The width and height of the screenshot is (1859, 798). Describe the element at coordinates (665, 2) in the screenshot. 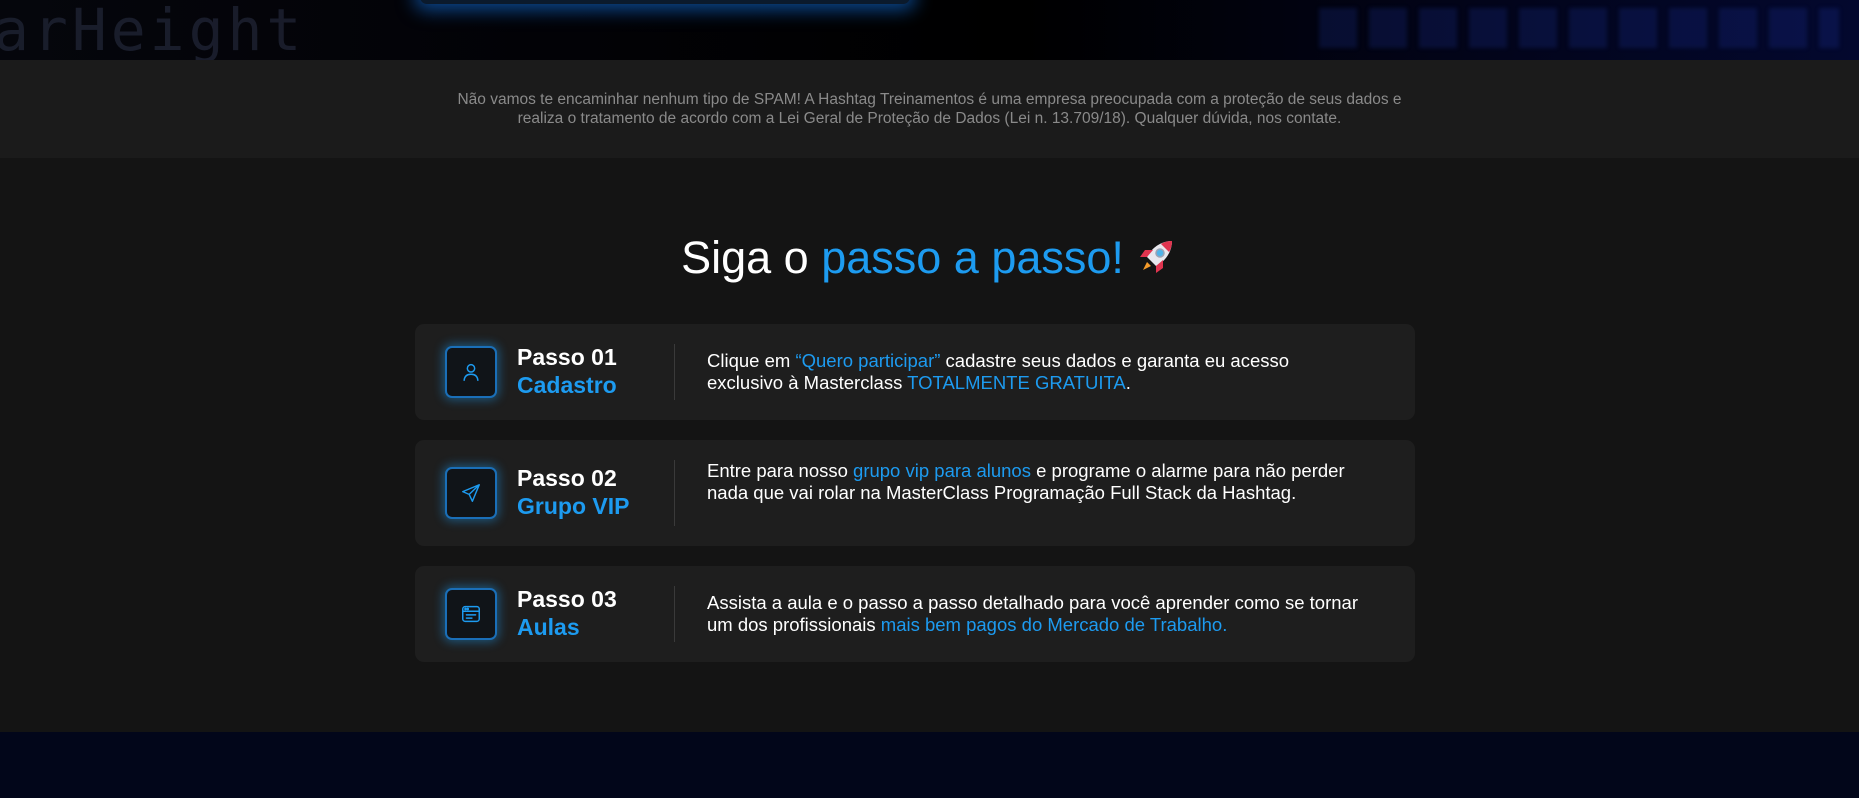

I see `hero-glow-button-edge` at that location.